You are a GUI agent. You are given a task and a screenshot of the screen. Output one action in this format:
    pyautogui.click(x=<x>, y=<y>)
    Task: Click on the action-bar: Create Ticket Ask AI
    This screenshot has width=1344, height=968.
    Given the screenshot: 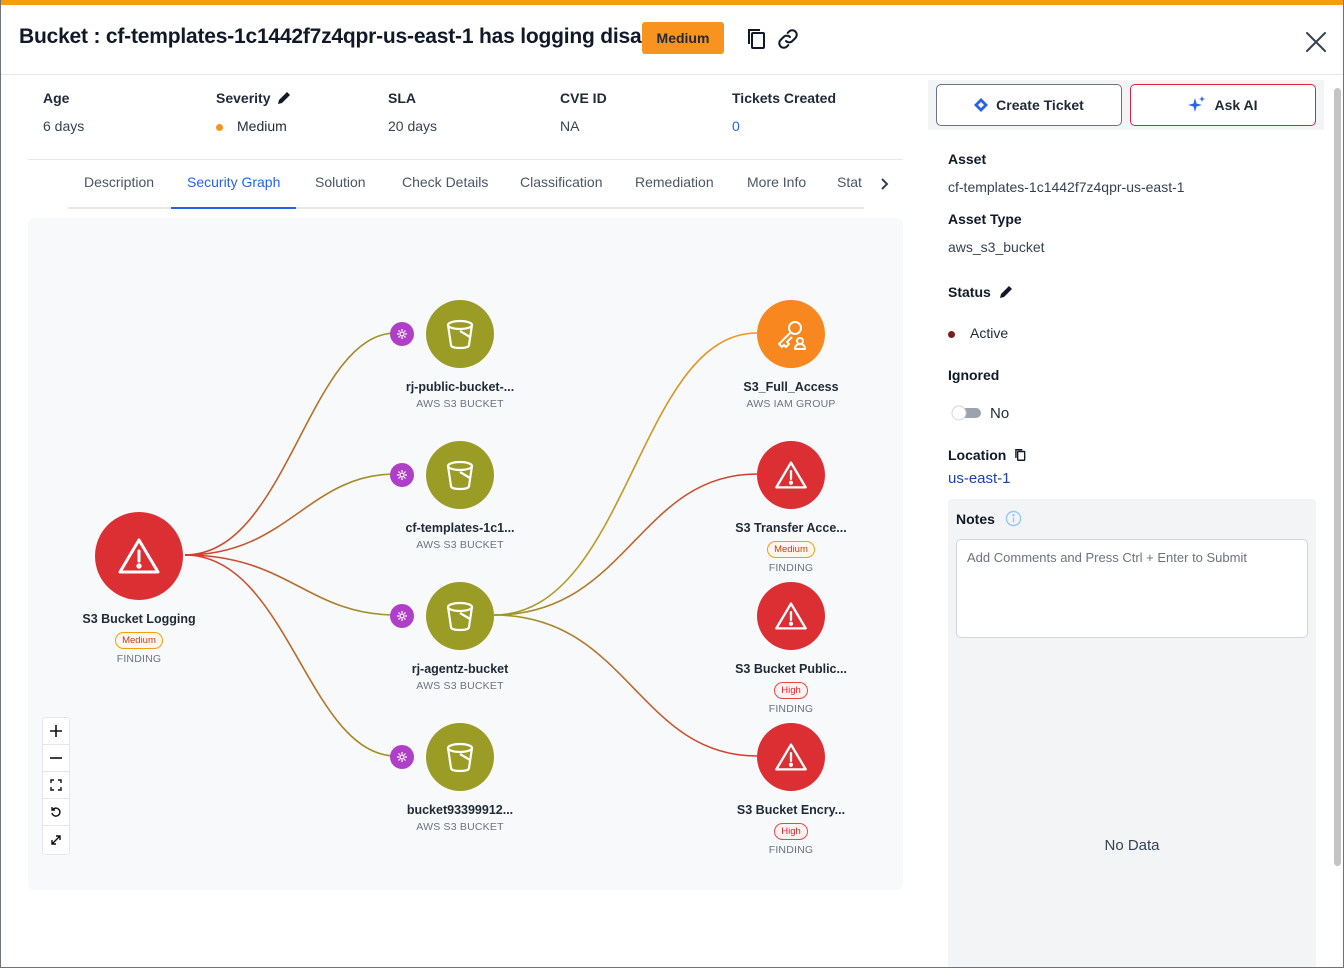 What is the action you would take?
    pyautogui.click(x=1126, y=105)
    